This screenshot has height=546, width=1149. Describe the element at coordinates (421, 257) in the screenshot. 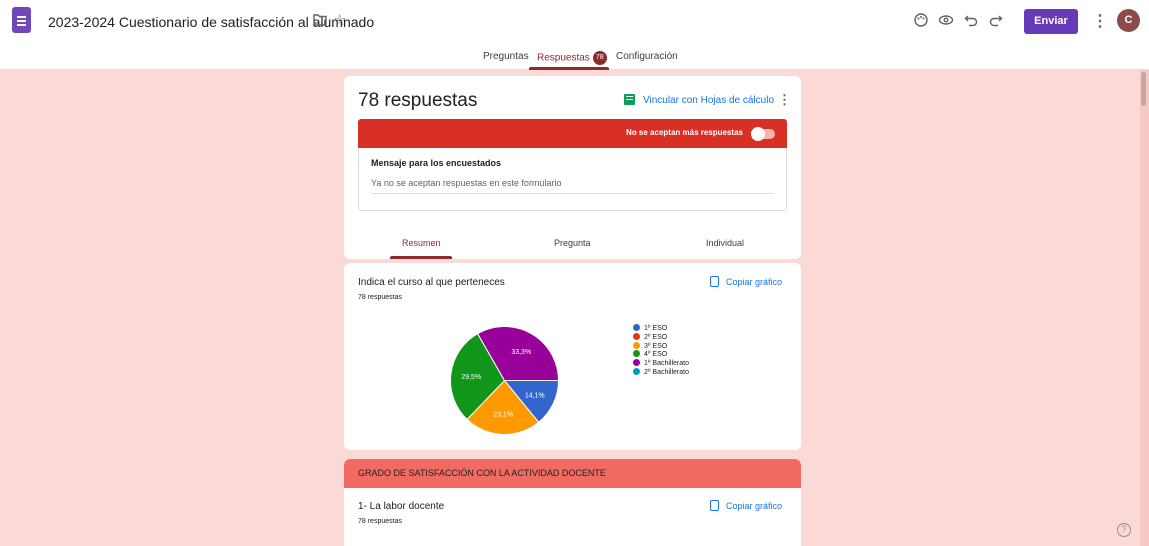

I see `active-subtab-indicator` at that location.